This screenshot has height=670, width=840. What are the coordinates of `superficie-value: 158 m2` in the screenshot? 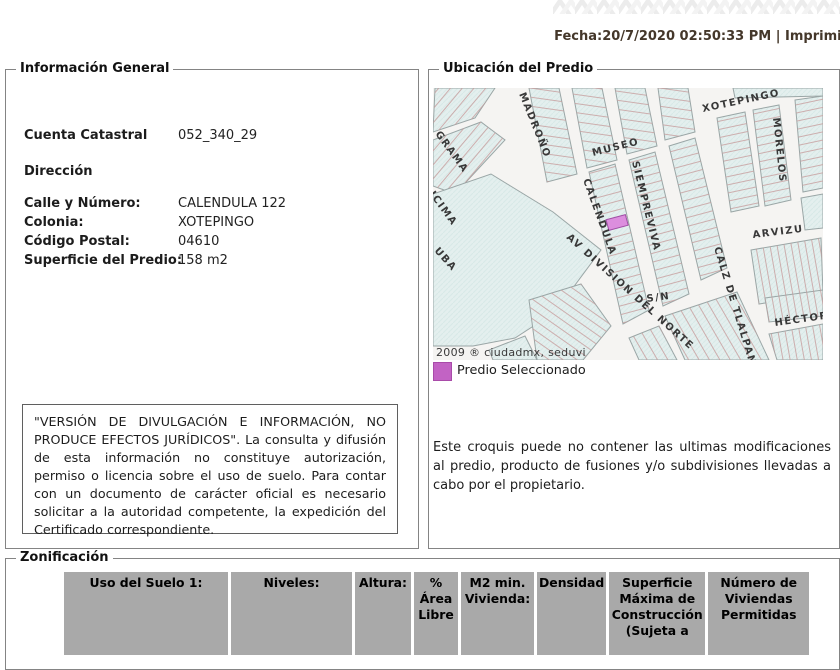 It's located at (203, 260).